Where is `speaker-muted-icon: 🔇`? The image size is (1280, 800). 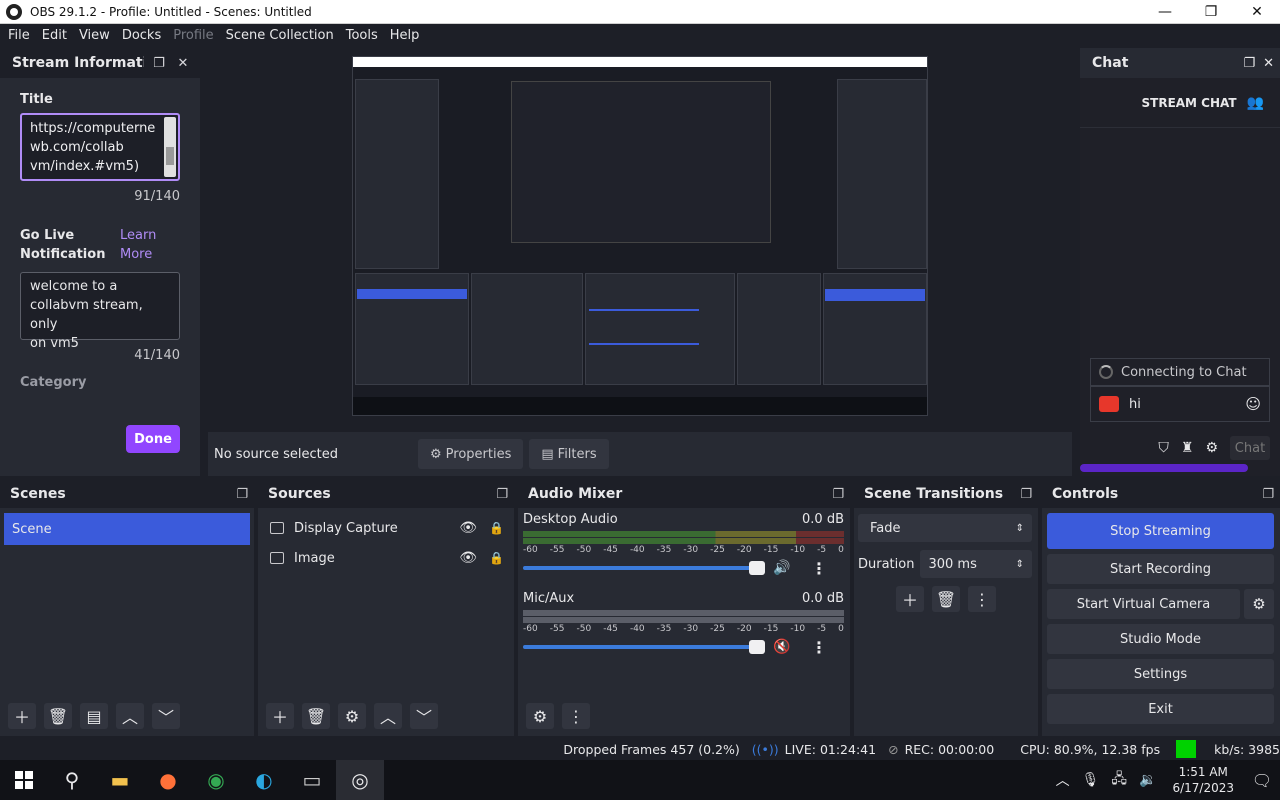 speaker-muted-icon: 🔇 is located at coordinates (782, 647).